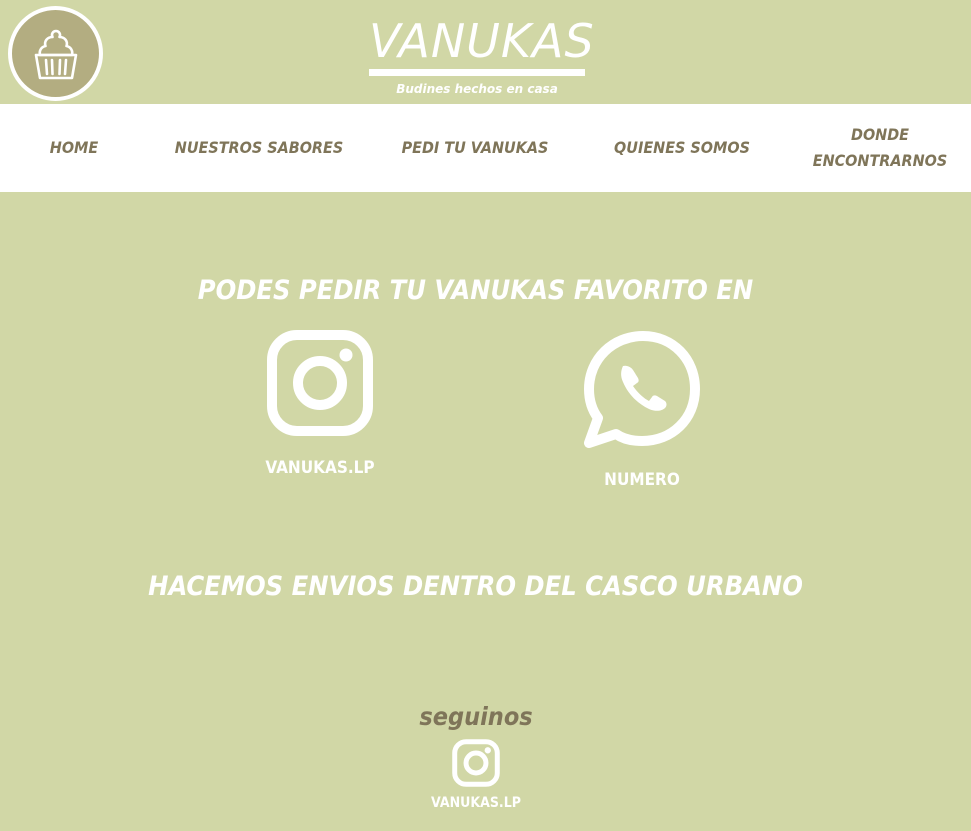 The image size is (971, 831). I want to click on brand-subtitle: Budines hechos en casa, so click(477, 89).